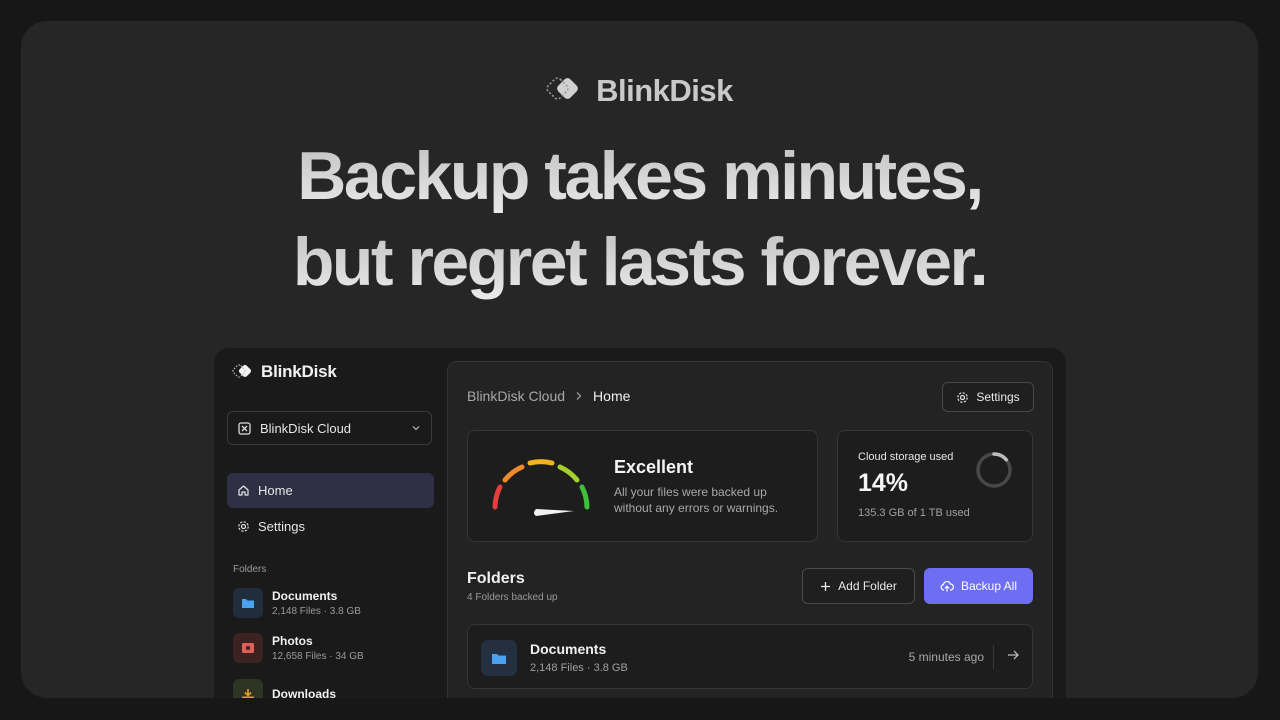 This screenshot has height=720, width=1280. What do you see at coordinates (654, 467) in the screenshot?
I see `status-title: Excellent` at bounding box center [654, 467].